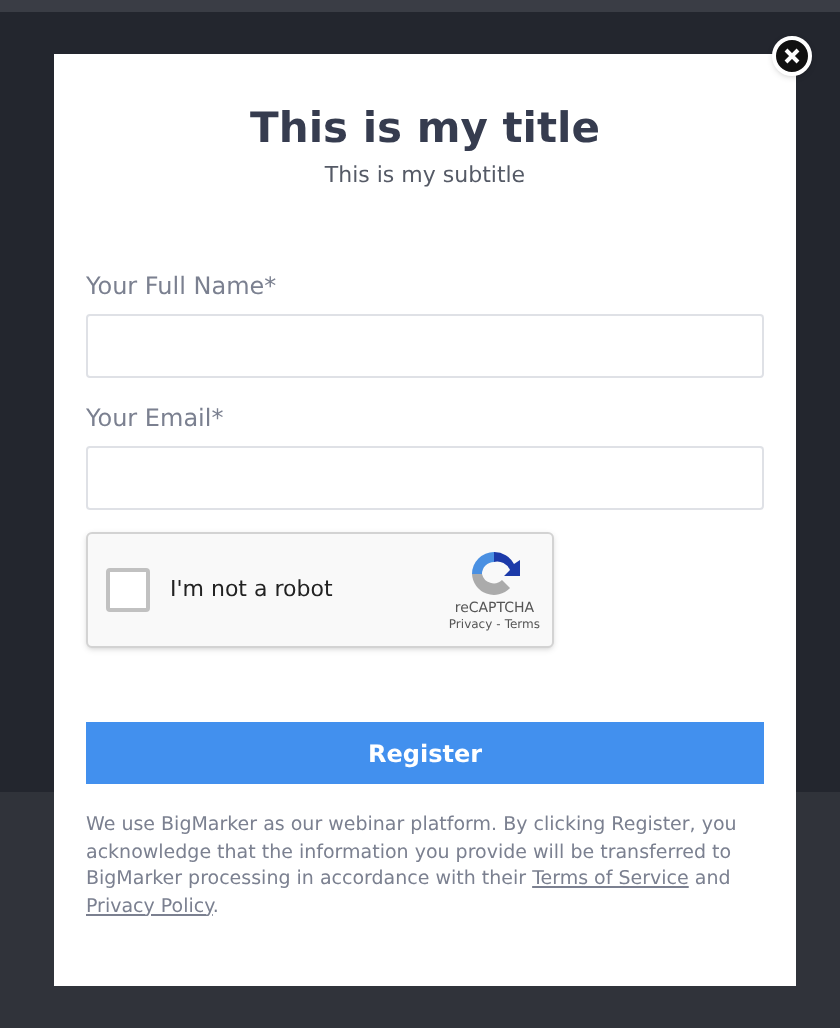 The height and width of the screenshot is (1028, 840). Describe the element at coordinates (425, 176) in the screenshot. I see `modal-subtitle: This is my subtitle` at that location.